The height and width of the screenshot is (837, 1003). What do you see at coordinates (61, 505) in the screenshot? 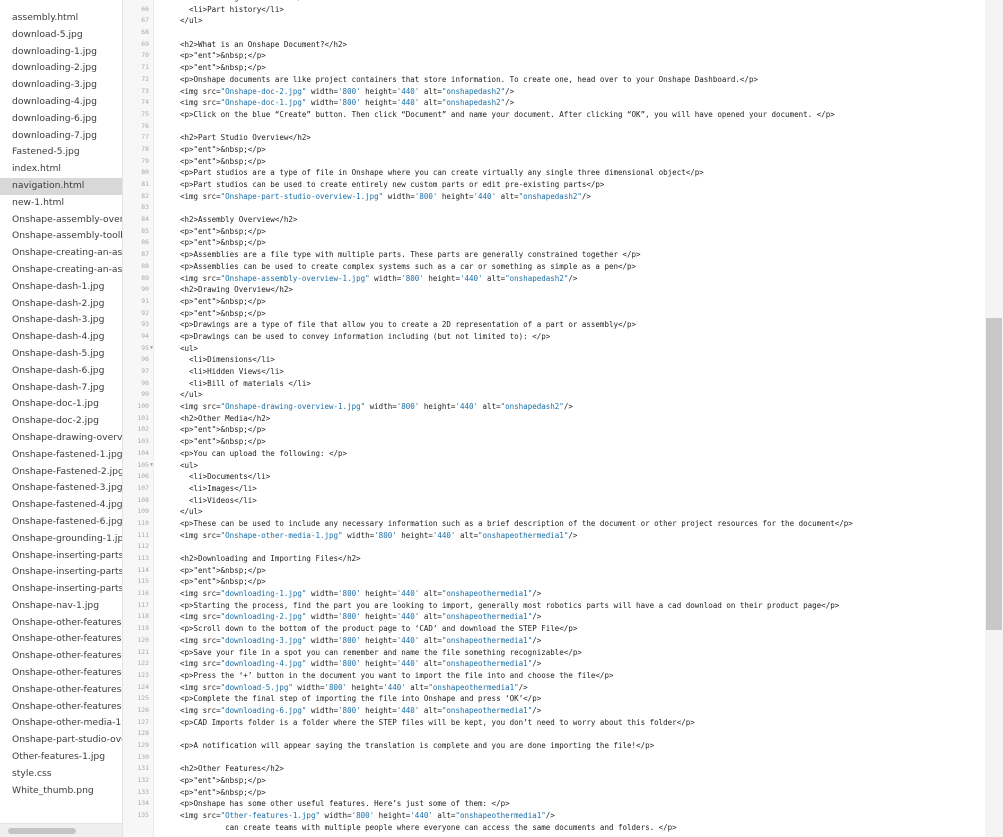
I see `file-item: Onshape-fastened-4.jpg` at bounding box center [61, 505].